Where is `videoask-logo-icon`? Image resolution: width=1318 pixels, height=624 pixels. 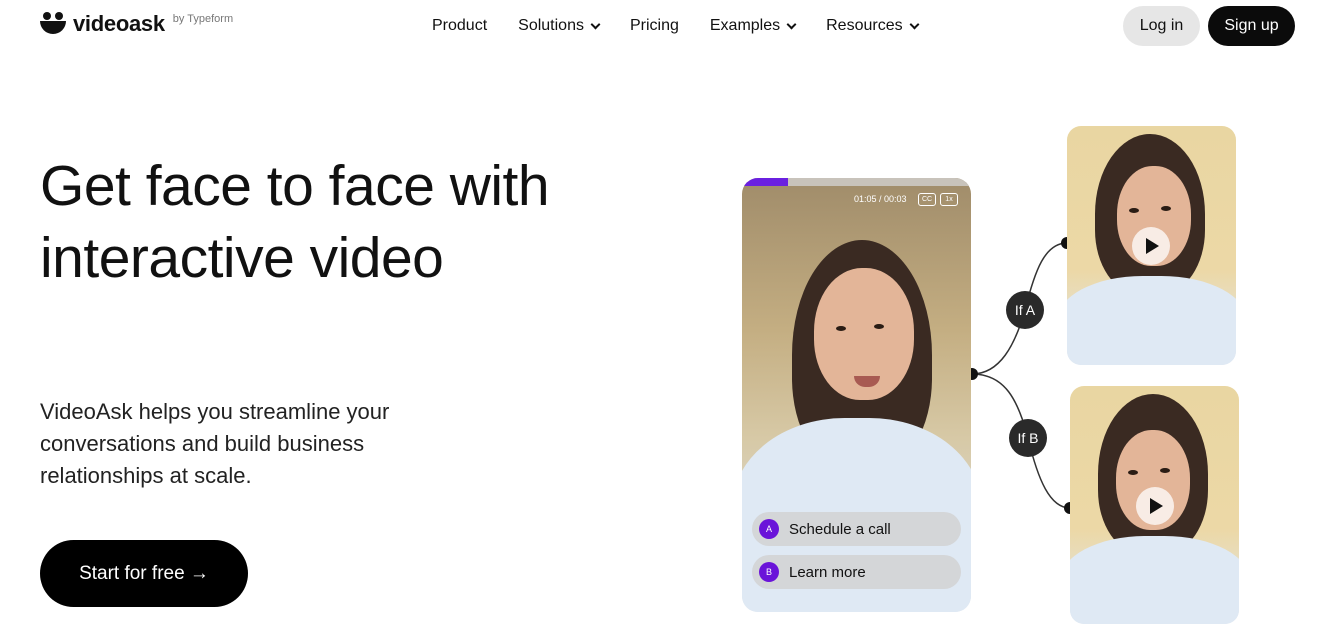 videoask-logo-icon is located at coordinates (53, 25).